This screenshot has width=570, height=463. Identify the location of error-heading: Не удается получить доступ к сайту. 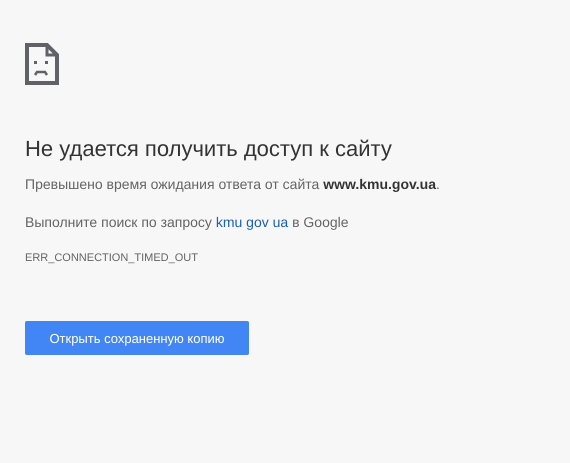
(208, 149).